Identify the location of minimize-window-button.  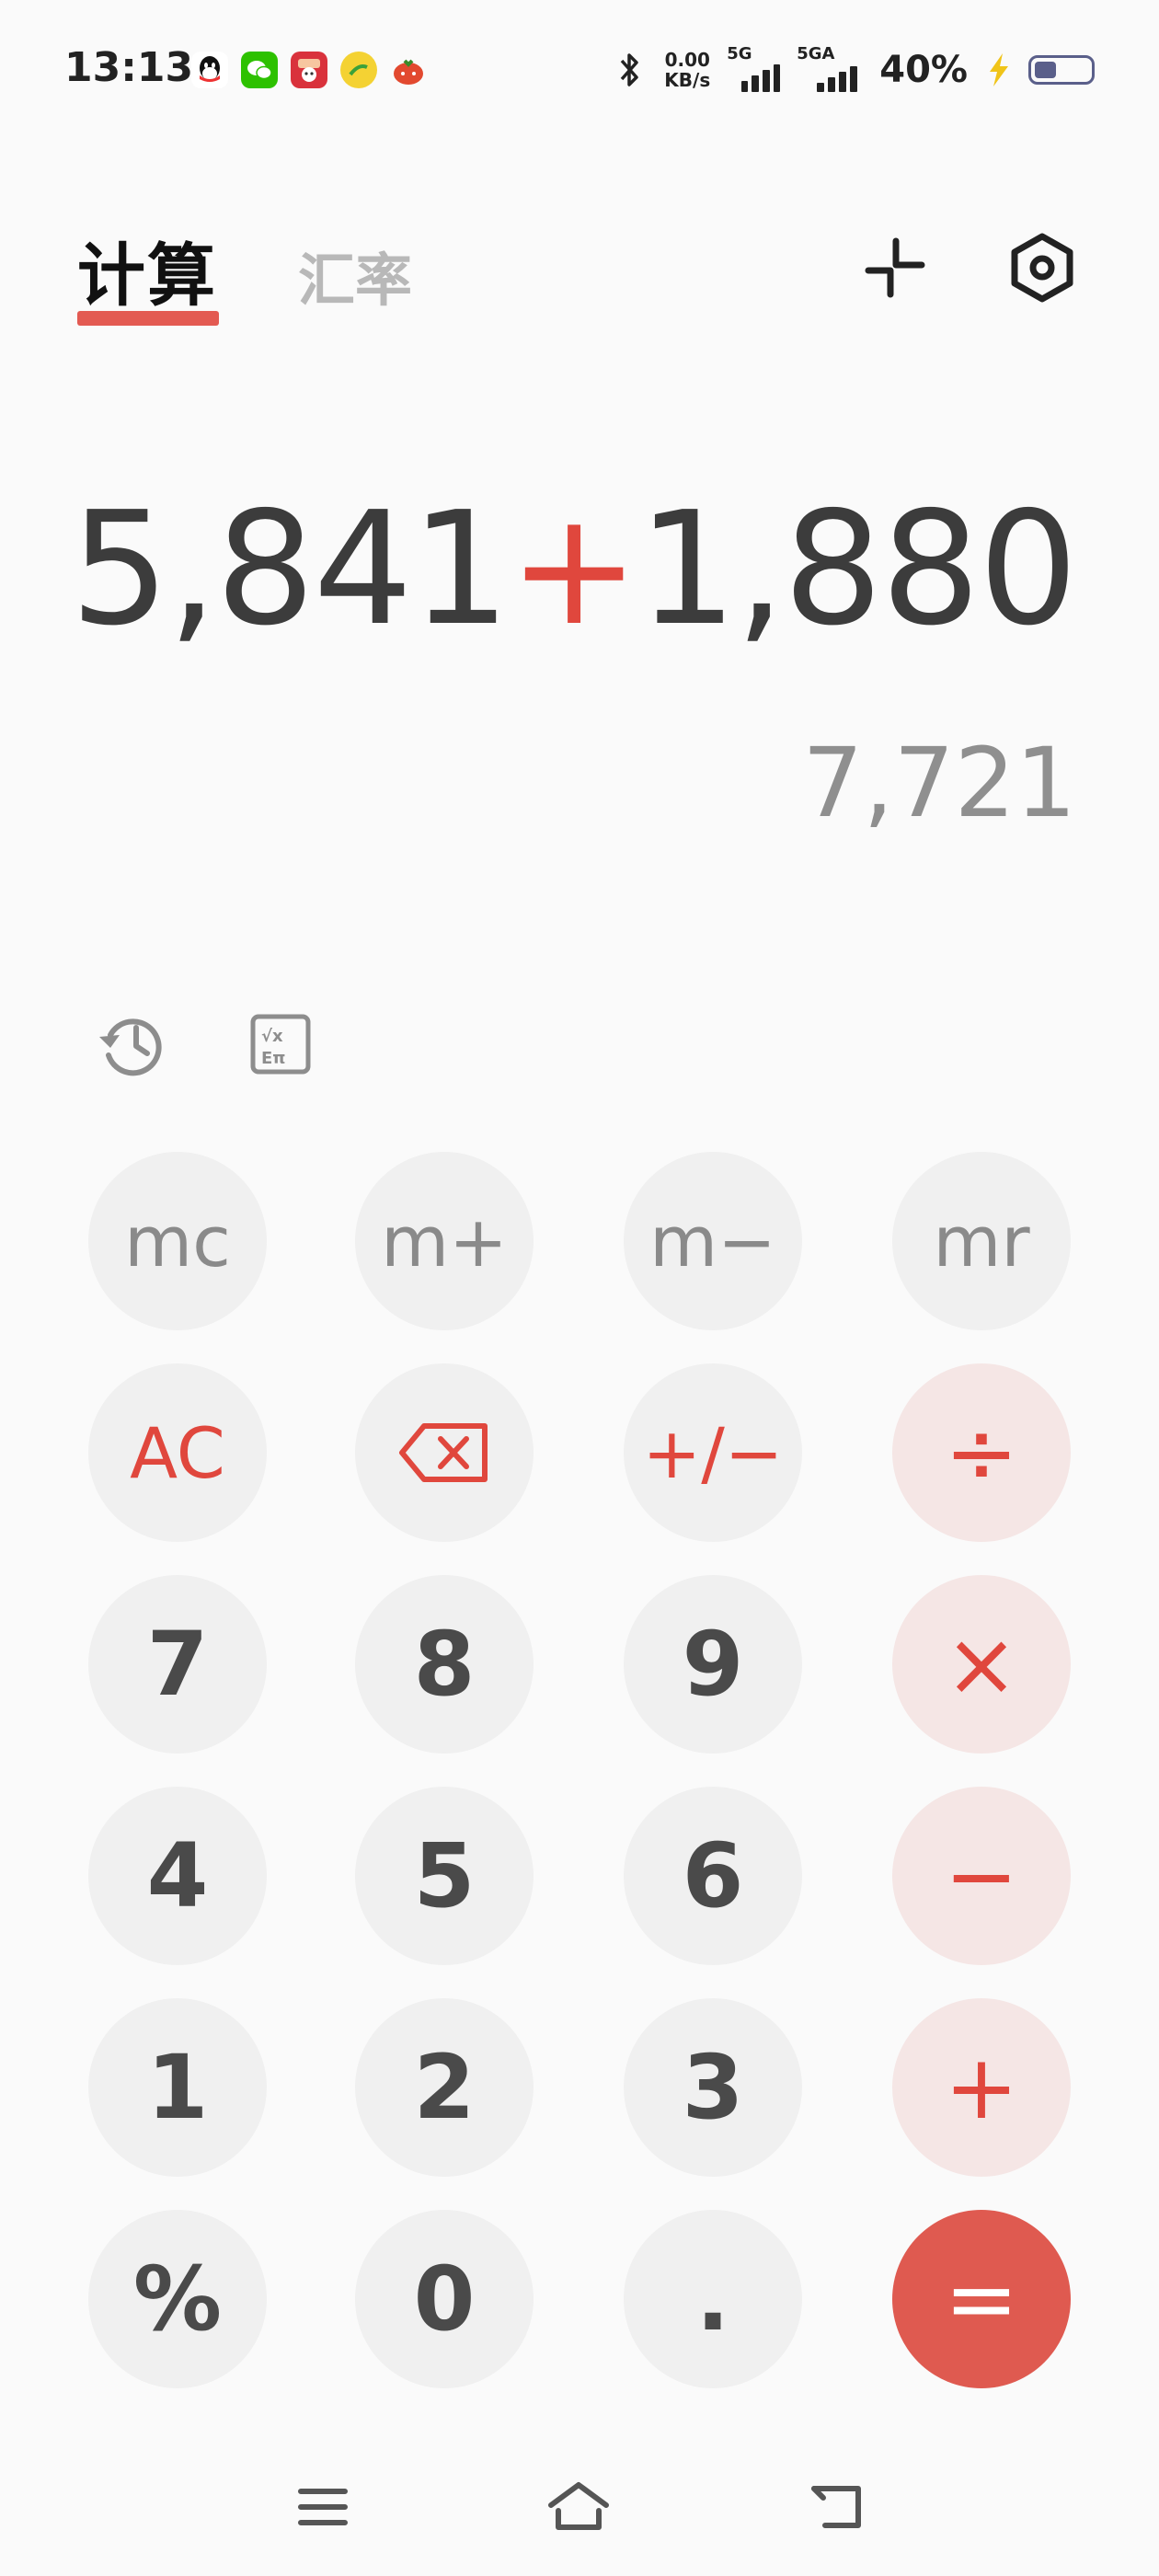
(895, 267).